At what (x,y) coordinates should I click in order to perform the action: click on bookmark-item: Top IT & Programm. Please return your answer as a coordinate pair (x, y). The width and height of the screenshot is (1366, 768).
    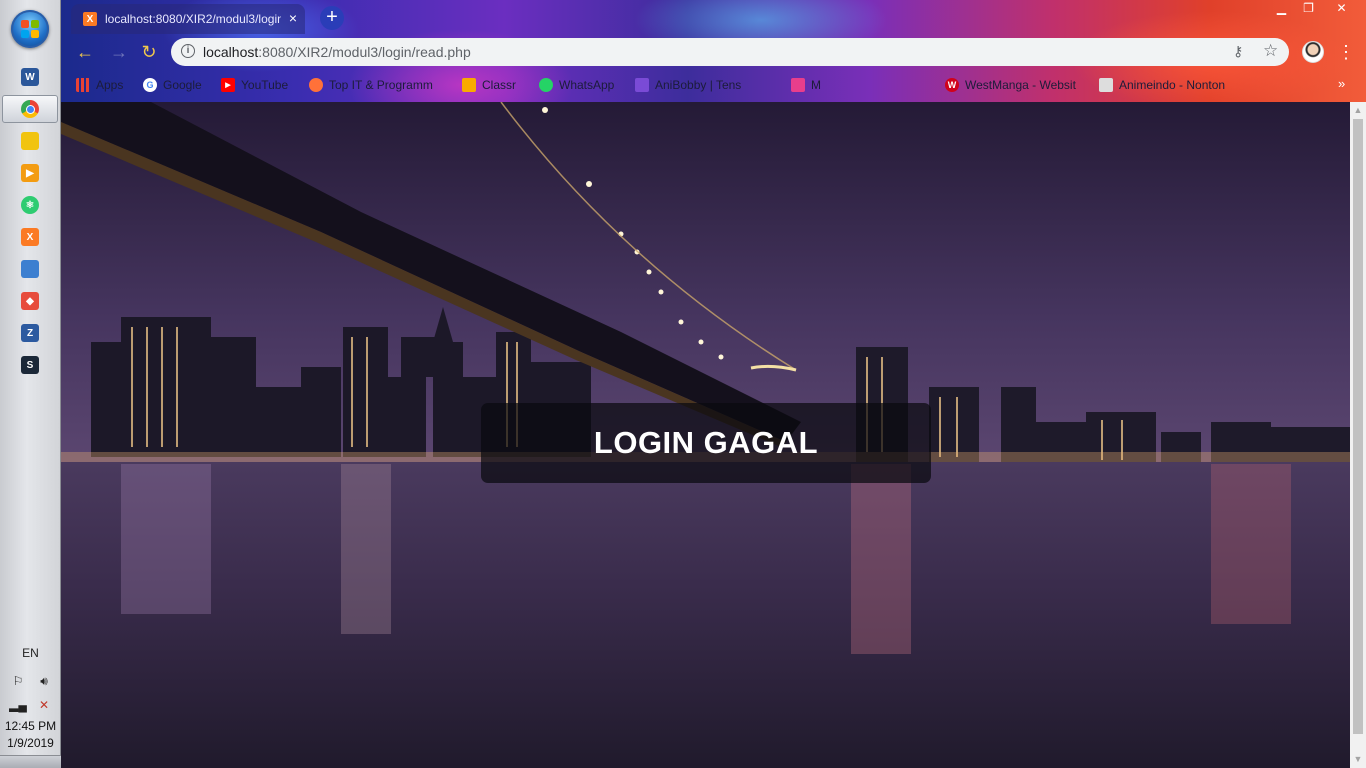
    Looking at the image, I should click on (371, 85).